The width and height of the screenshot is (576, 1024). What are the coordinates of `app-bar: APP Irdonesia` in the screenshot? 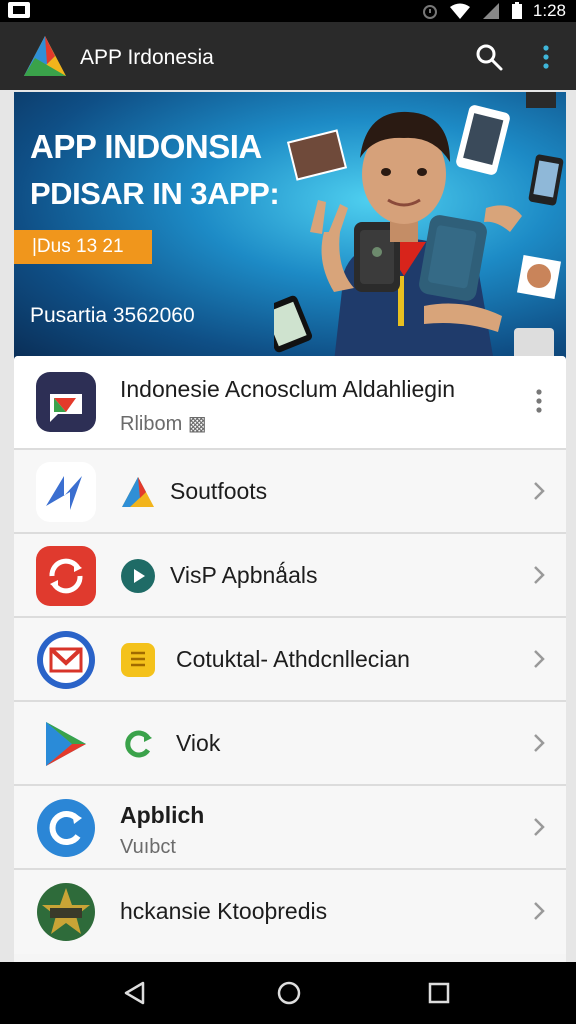 It's located at (288, 56).